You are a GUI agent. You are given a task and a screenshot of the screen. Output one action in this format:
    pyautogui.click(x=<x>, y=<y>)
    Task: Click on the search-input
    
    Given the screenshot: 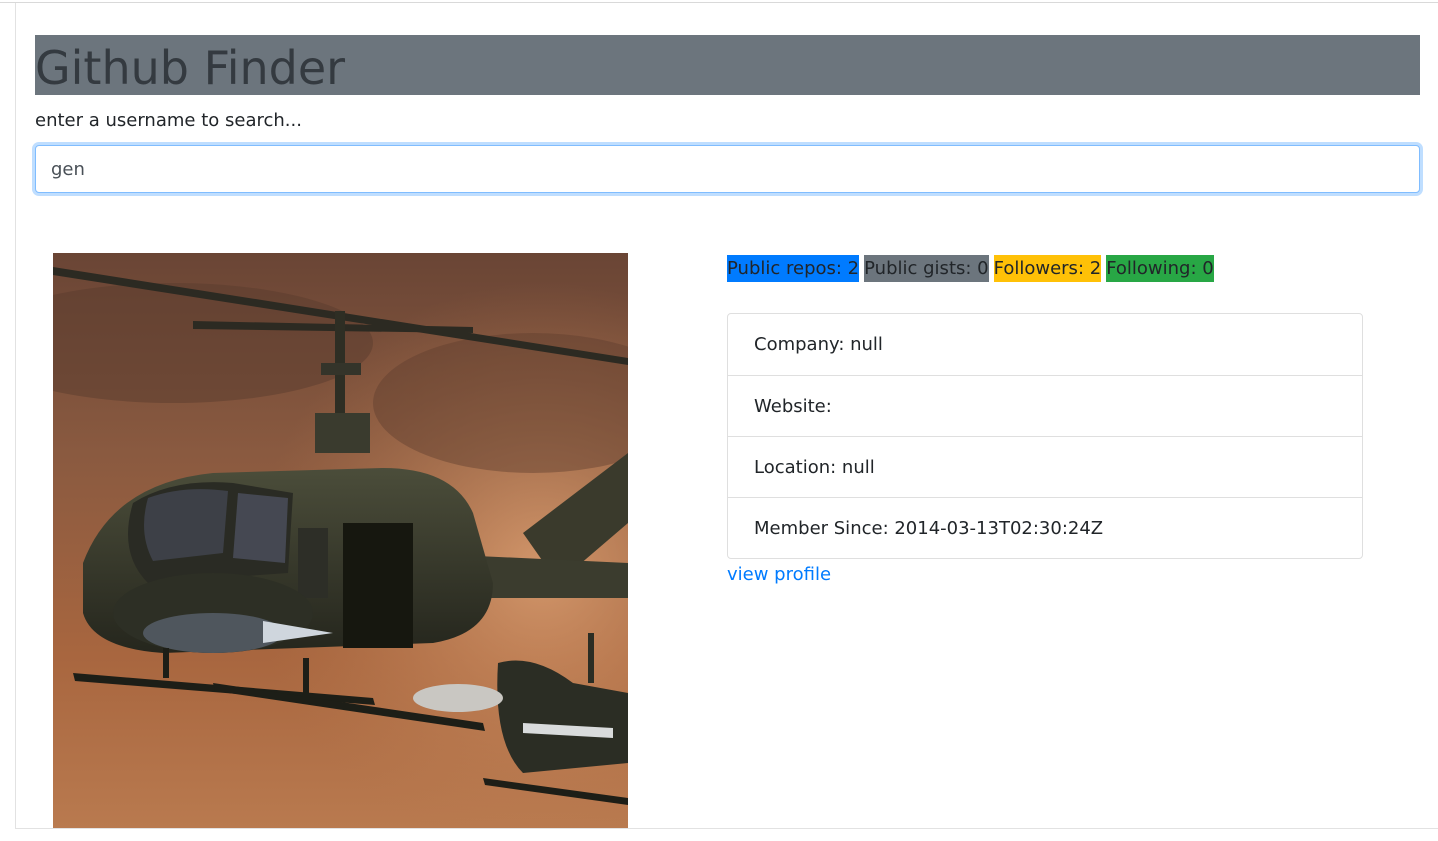 What is the action you would take?
    pyautogui.click(x=727, y=169)
    